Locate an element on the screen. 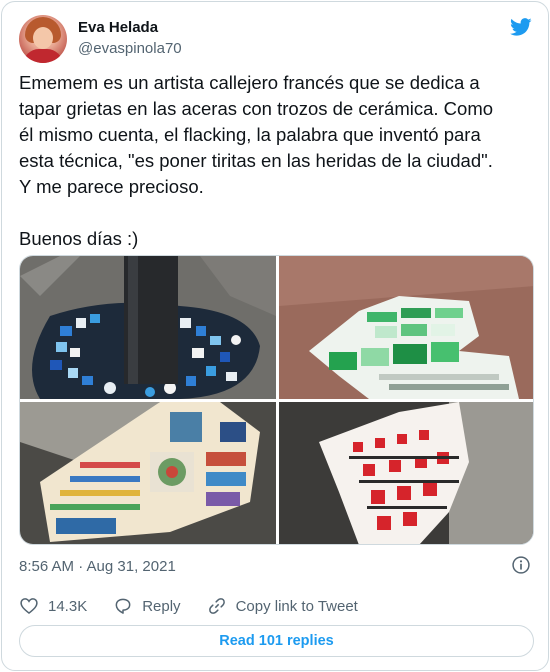 The width and height of the screenshot is (550, 672). link-icon is located at coordinates (216, 606).